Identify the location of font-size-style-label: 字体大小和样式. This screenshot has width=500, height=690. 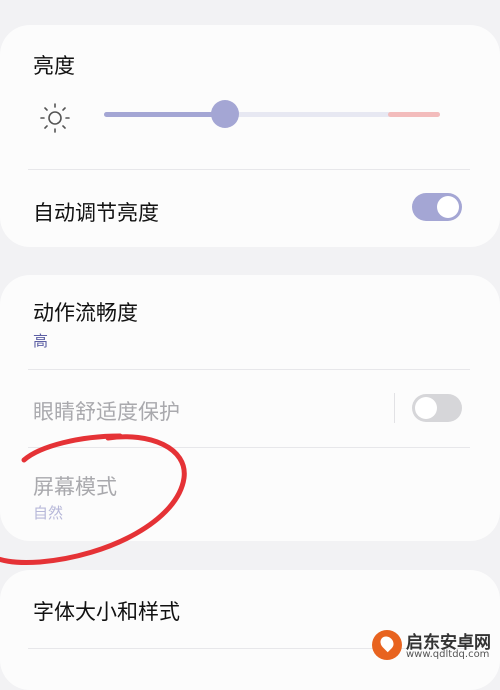
(106, 612).